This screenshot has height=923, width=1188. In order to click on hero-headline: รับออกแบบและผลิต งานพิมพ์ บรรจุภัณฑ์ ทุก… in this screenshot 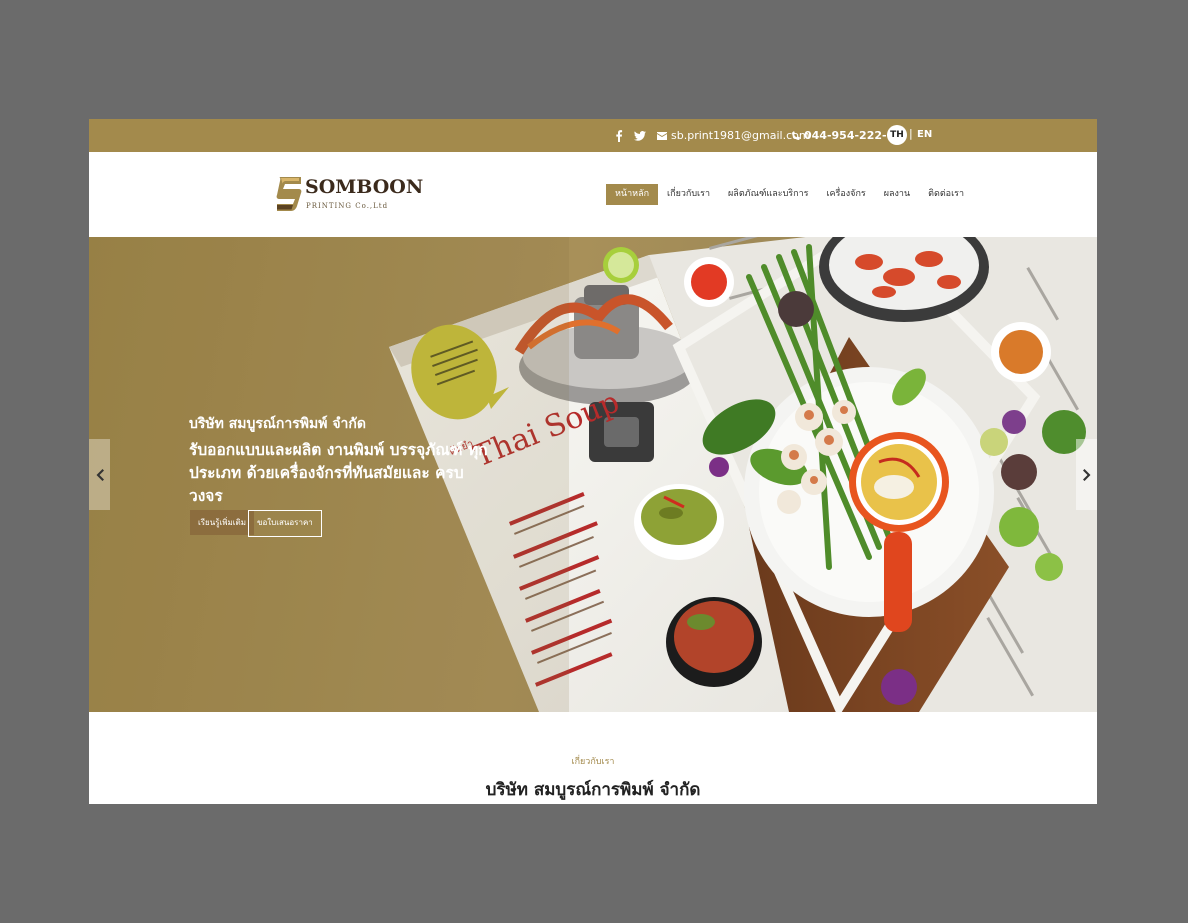, I will do `click(338, 473)`.